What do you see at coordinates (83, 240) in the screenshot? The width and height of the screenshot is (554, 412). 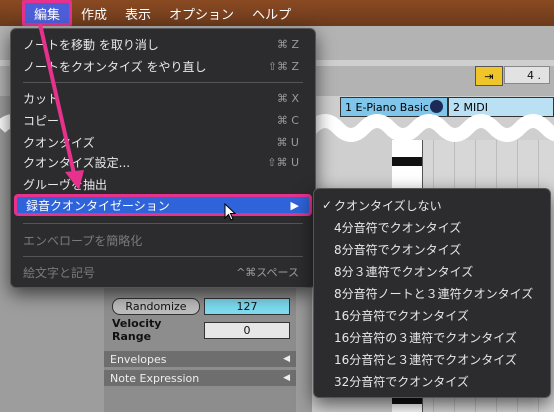 I see `menu-item-label: エンベロープを簡略化` at bounding box center [83, 240].